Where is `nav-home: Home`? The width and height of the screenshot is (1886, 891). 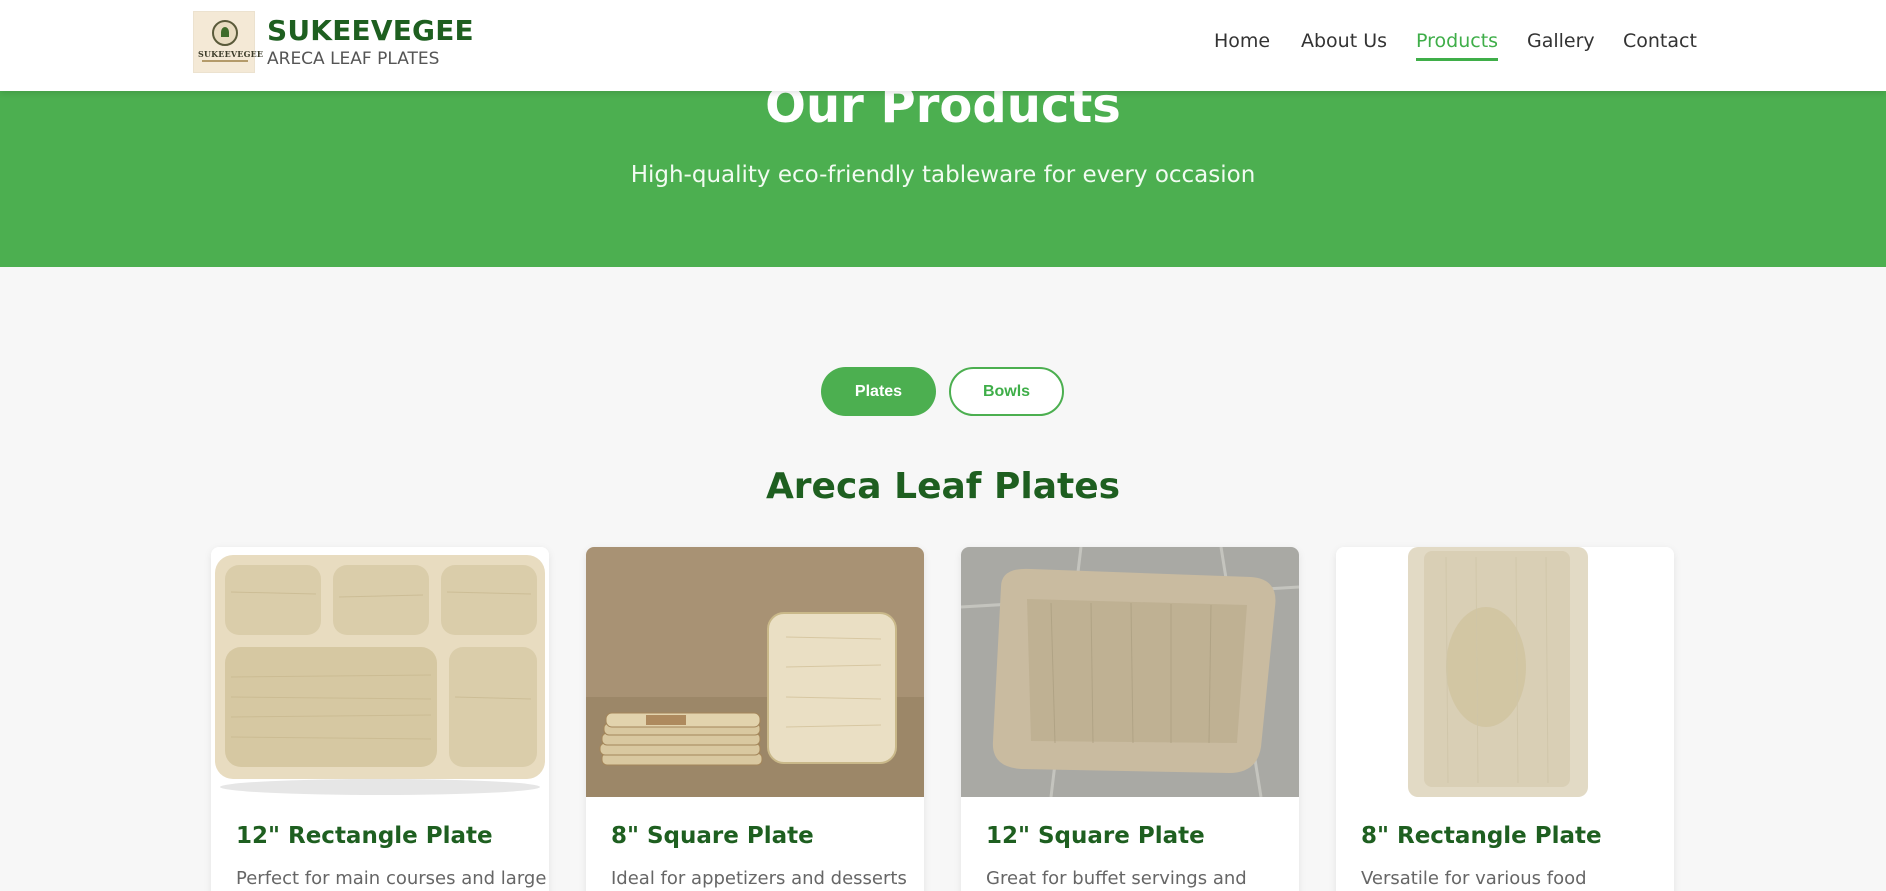 nav-home: Home is located at coordinates (1242, 41).